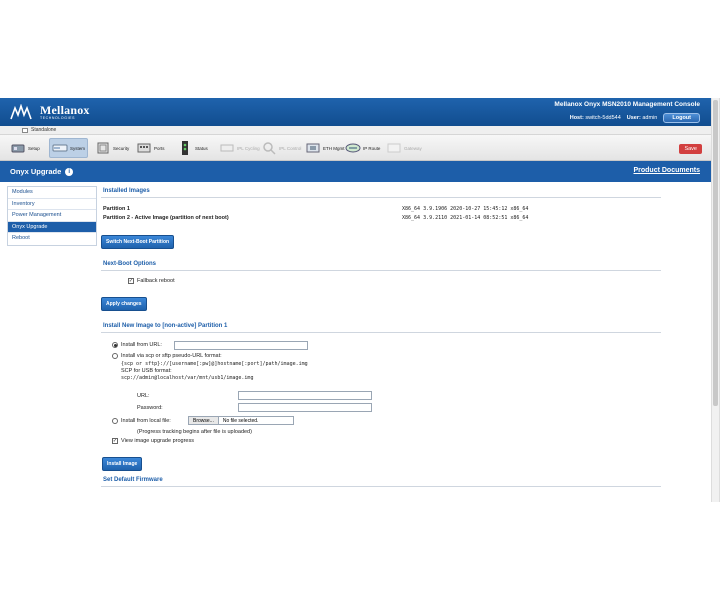 The height and width of the screenshot is (600, 720). What do you see at coordinates (124, 304) in the screenshot?
I see `apply-changes-button: Apply changes` at bounding box center [124, 304].